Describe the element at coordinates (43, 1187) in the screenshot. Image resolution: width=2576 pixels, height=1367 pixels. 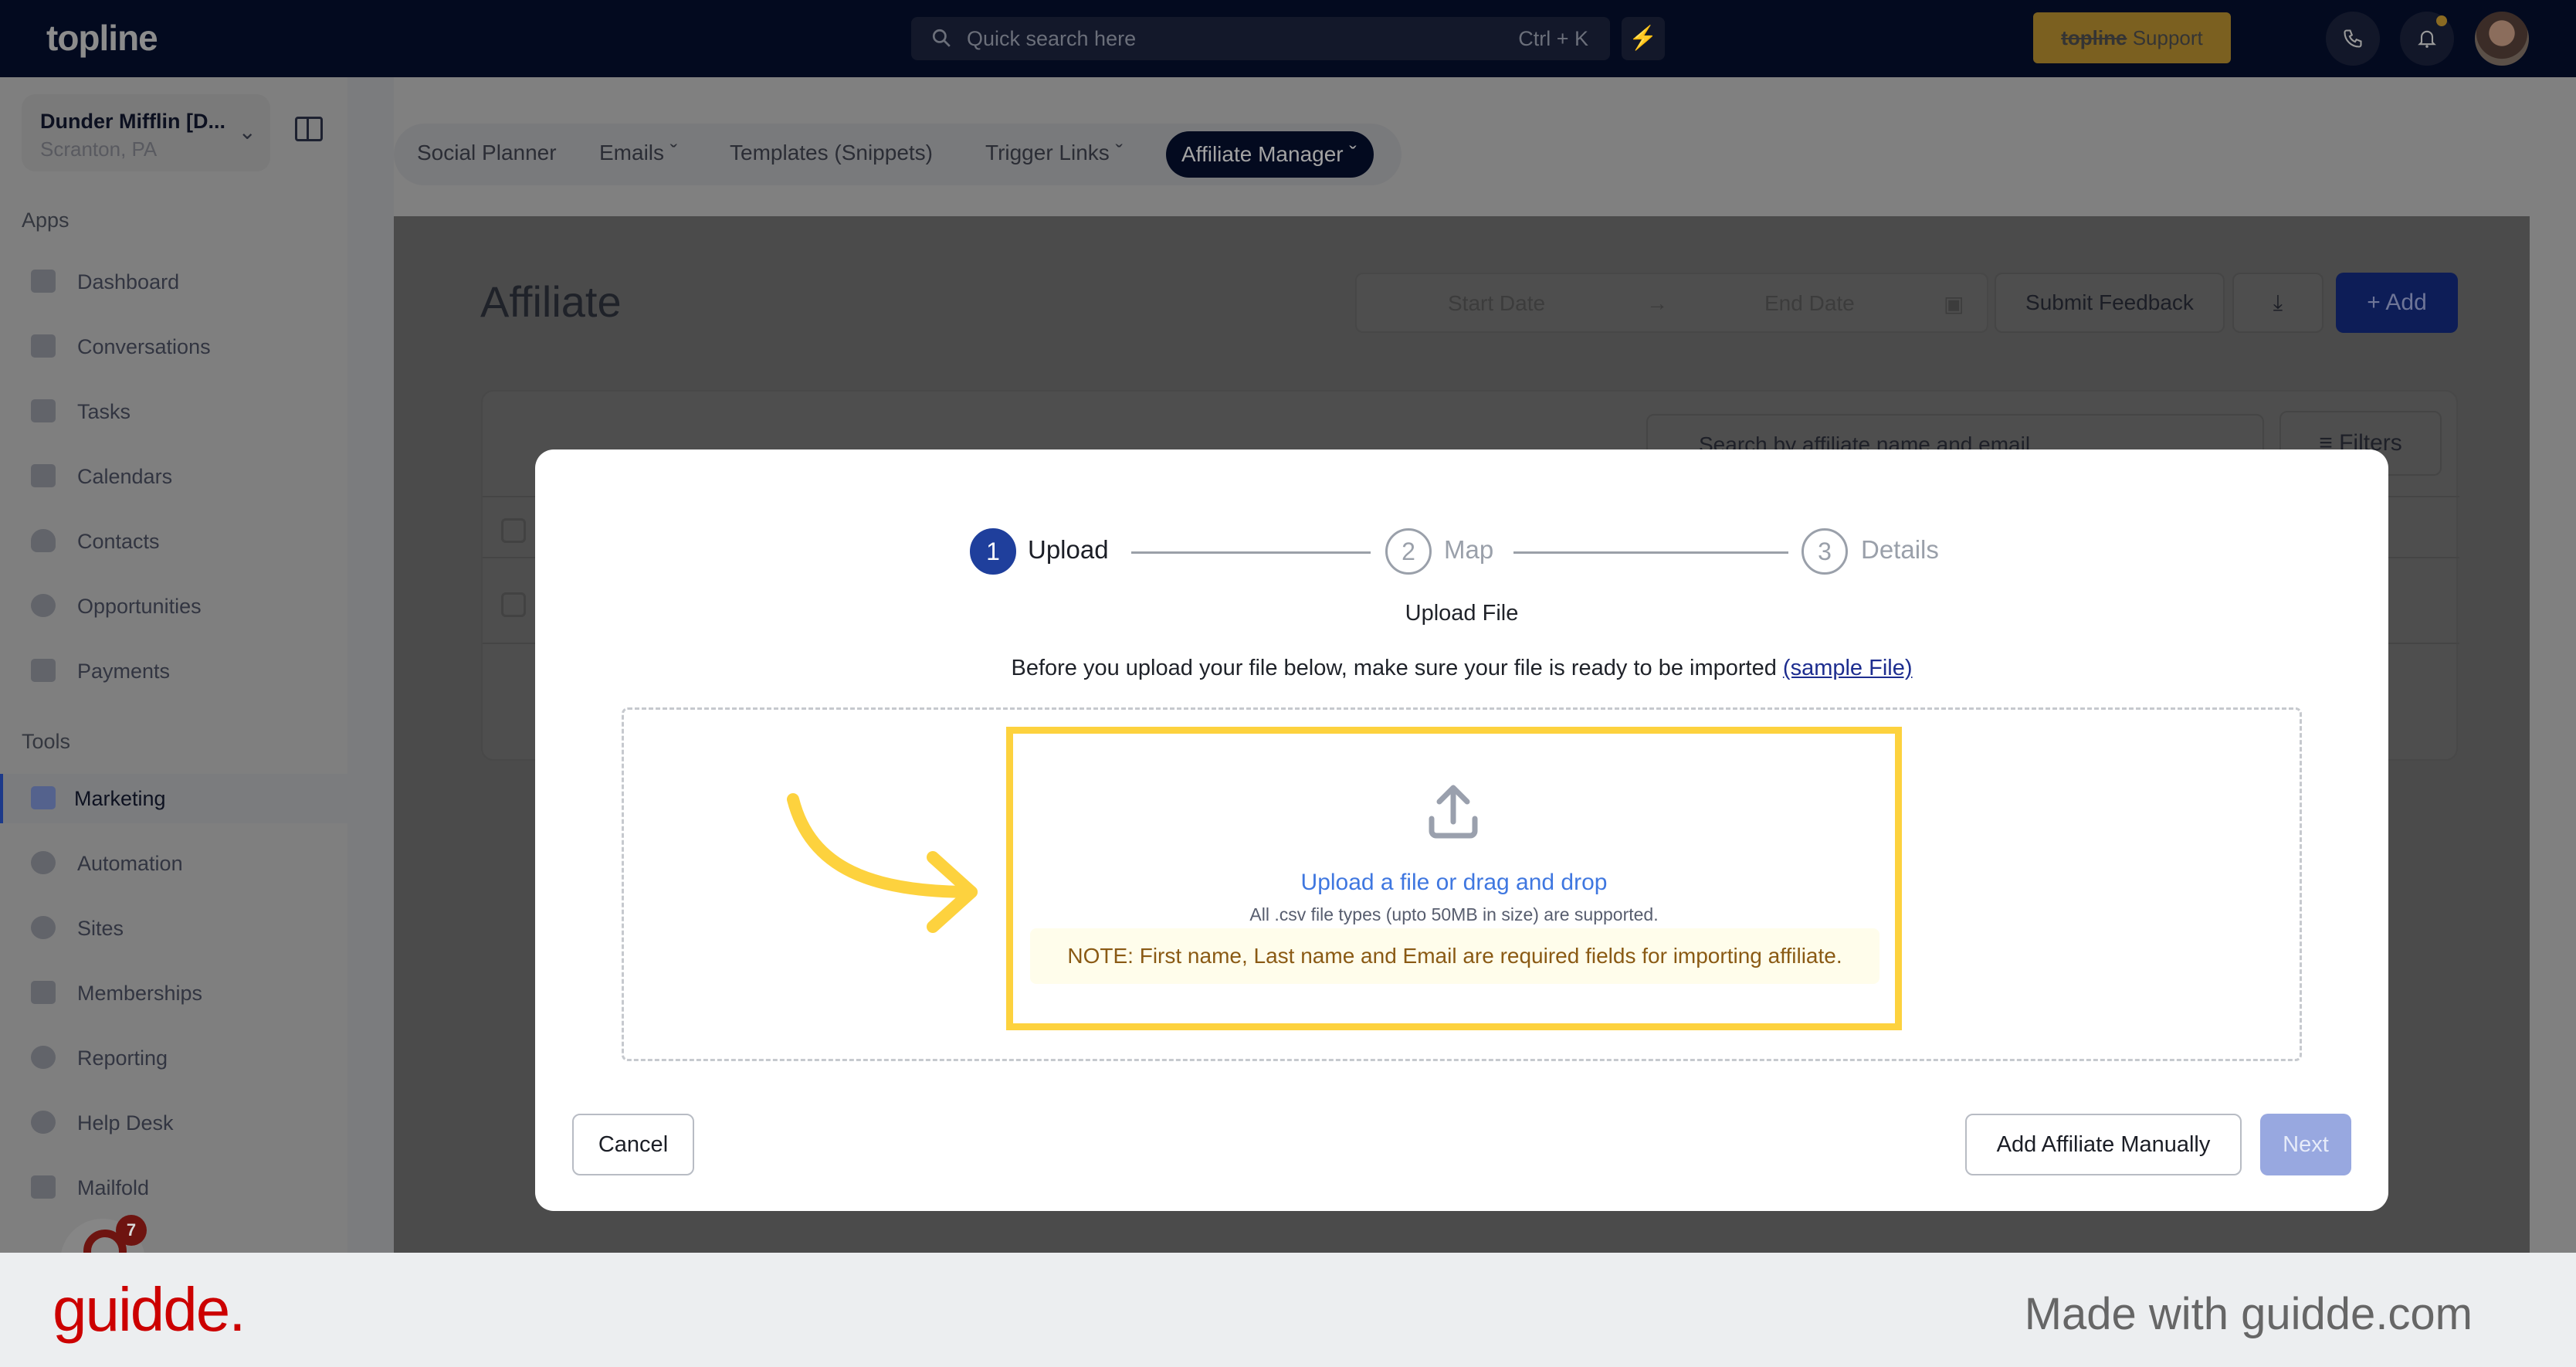
I see `mail-icon` at that location.